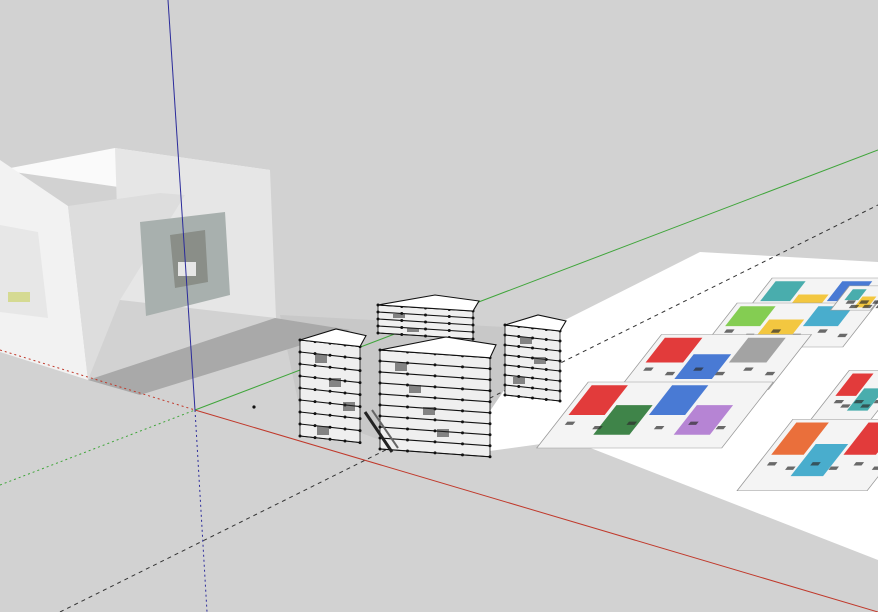  Describe the element at coordinates (19, 297) in the screenshot. I see `wall-front-poster-mark` at that location.